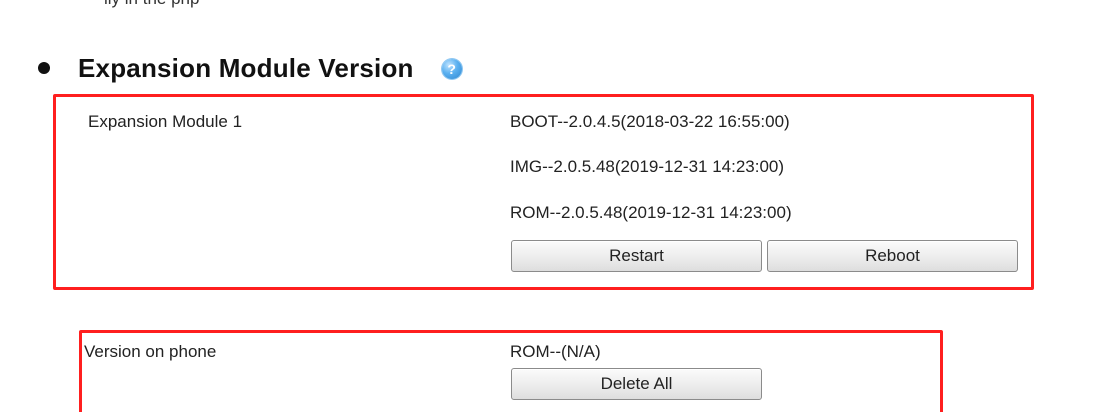 The image size is (1110, 412). I want to click on help-icon: ?, so click(451, 69).